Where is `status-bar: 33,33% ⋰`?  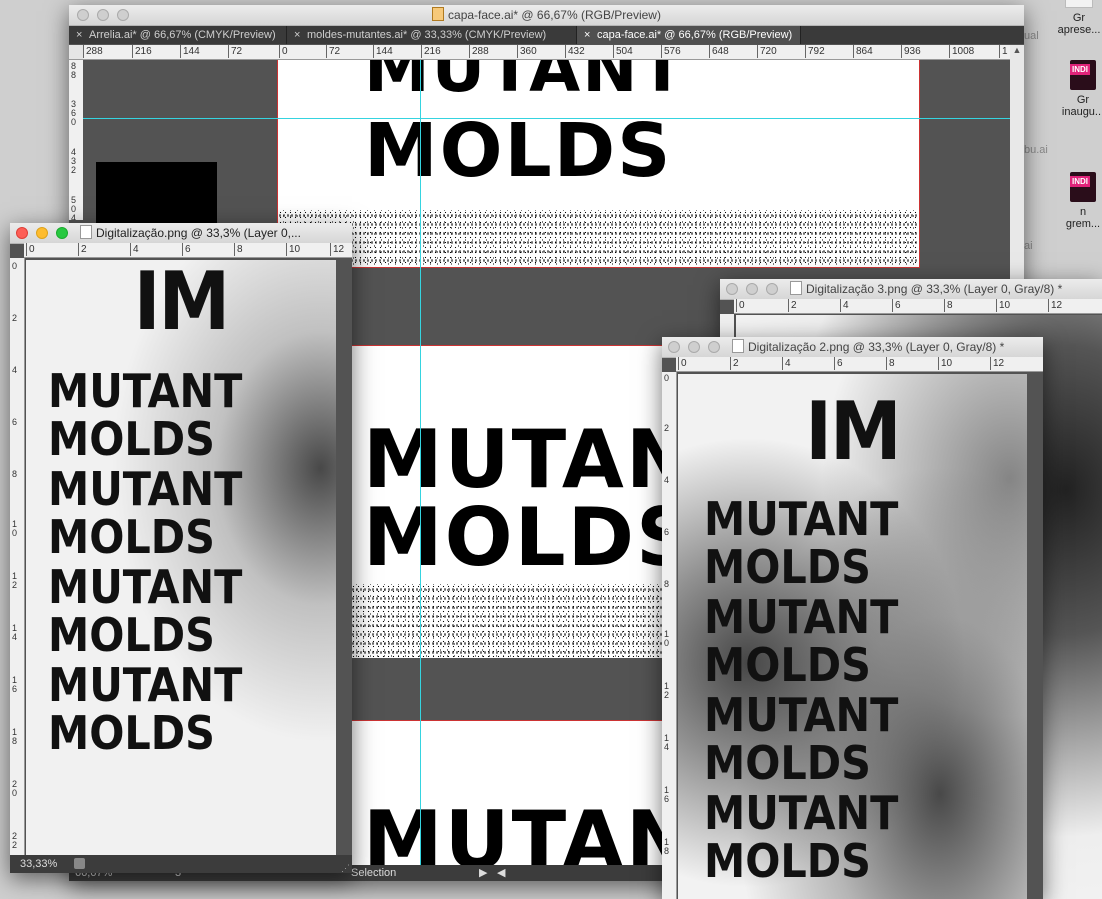 status-bar: 33,33% ⋰ is located at coordinates (181, 864).